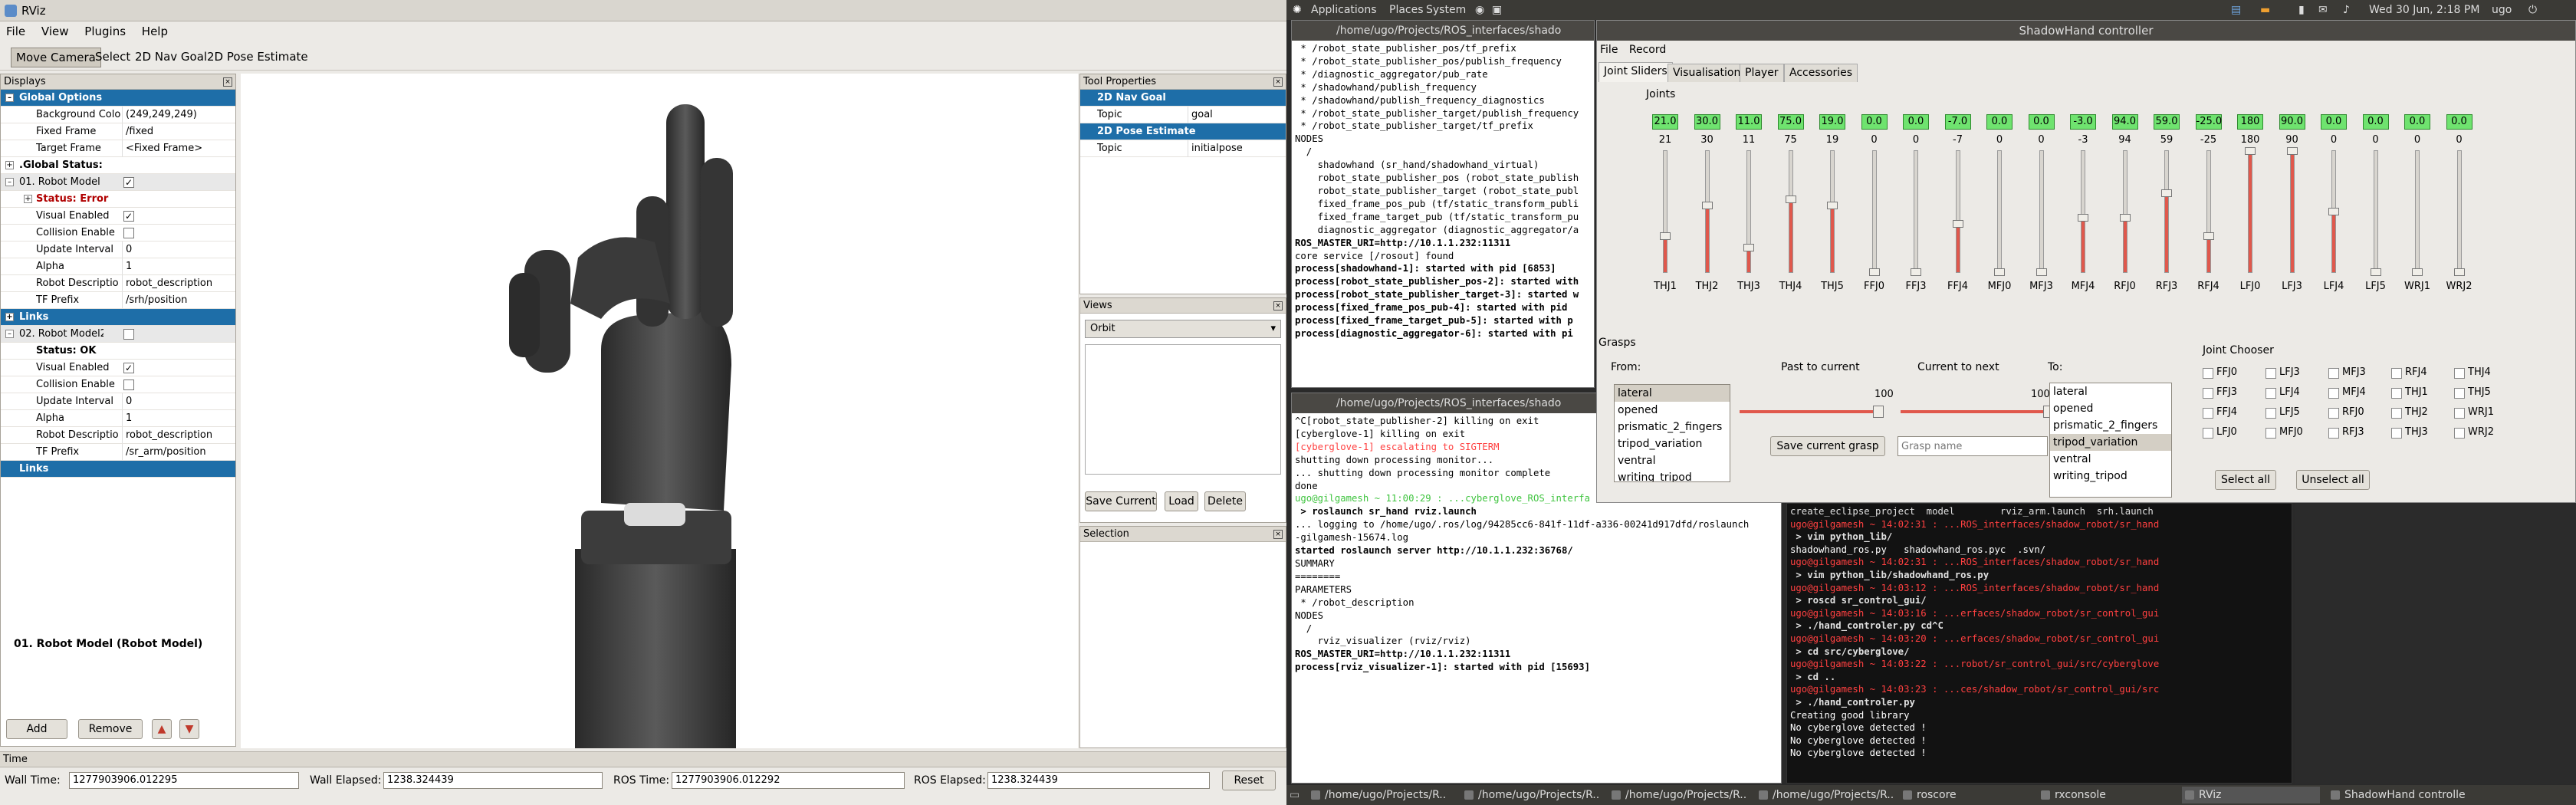 This screenshot has height=805, width=2576. What do you see at coordinates (1879, 412) in the screenshot?
I see `slider-thumb` at bounding box center [1879, 412].